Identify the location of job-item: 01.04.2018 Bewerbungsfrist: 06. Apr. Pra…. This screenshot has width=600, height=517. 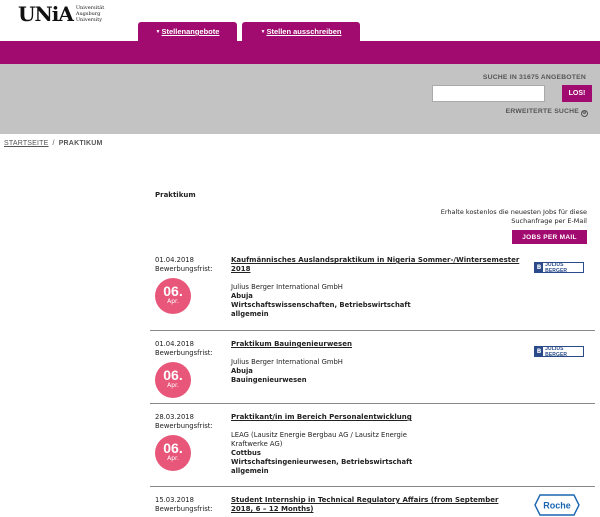
(372, 370).